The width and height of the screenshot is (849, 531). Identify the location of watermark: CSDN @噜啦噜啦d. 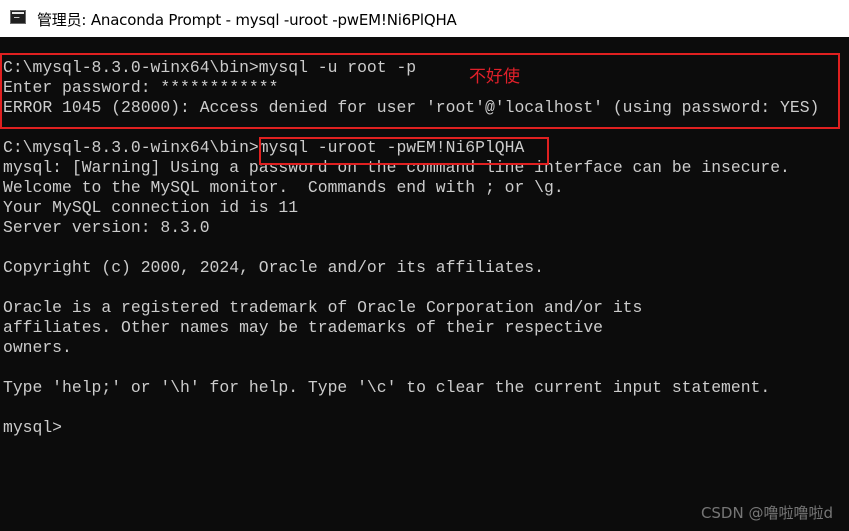
(766, 513).